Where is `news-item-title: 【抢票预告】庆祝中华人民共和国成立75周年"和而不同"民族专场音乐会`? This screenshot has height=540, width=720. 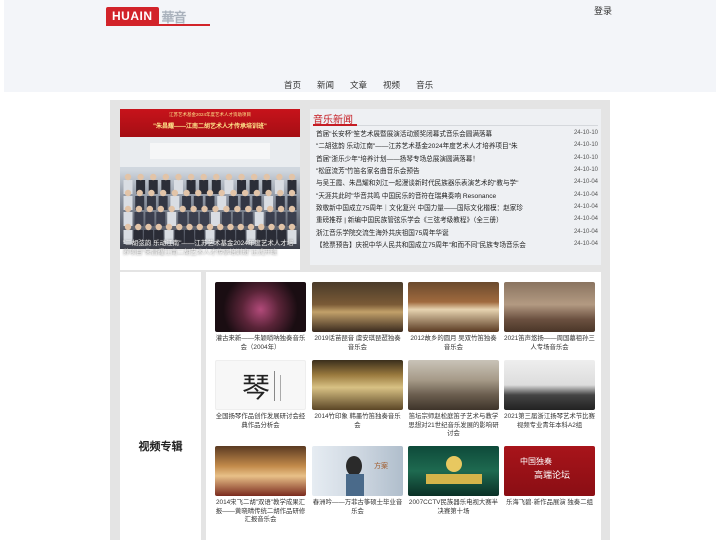
news-item-title: 【抢票预告】庆祝中华人民共和国成立75周年"和而不同"民族专场音乐会 is located at coordinates (421, 245).